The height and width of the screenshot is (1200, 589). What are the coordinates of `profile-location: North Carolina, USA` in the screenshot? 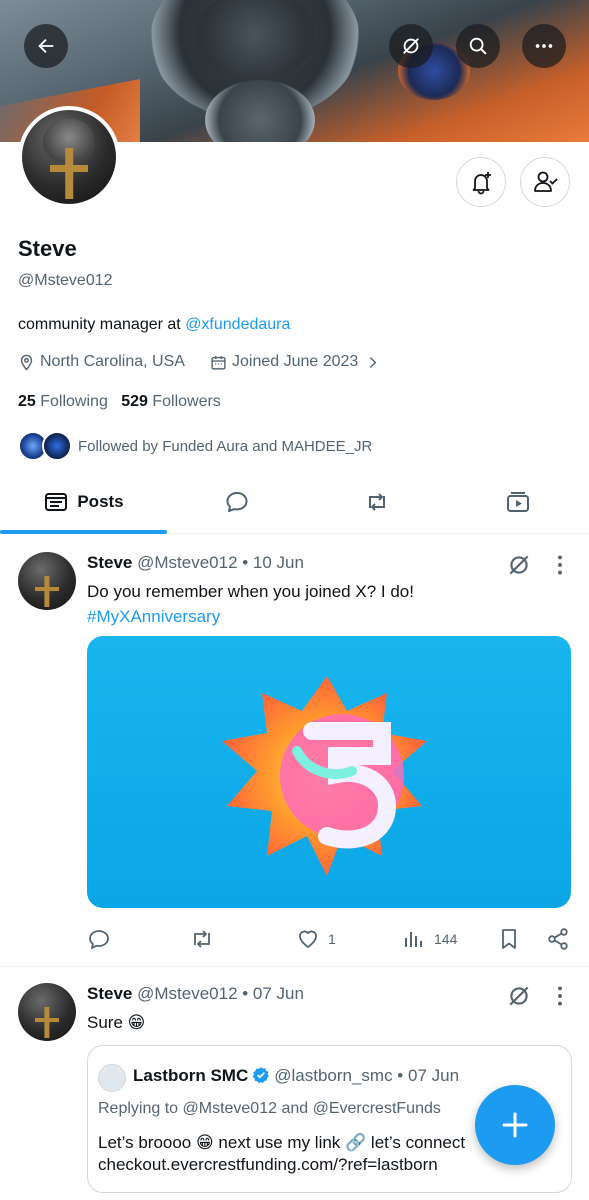 It's located at (101, 362).